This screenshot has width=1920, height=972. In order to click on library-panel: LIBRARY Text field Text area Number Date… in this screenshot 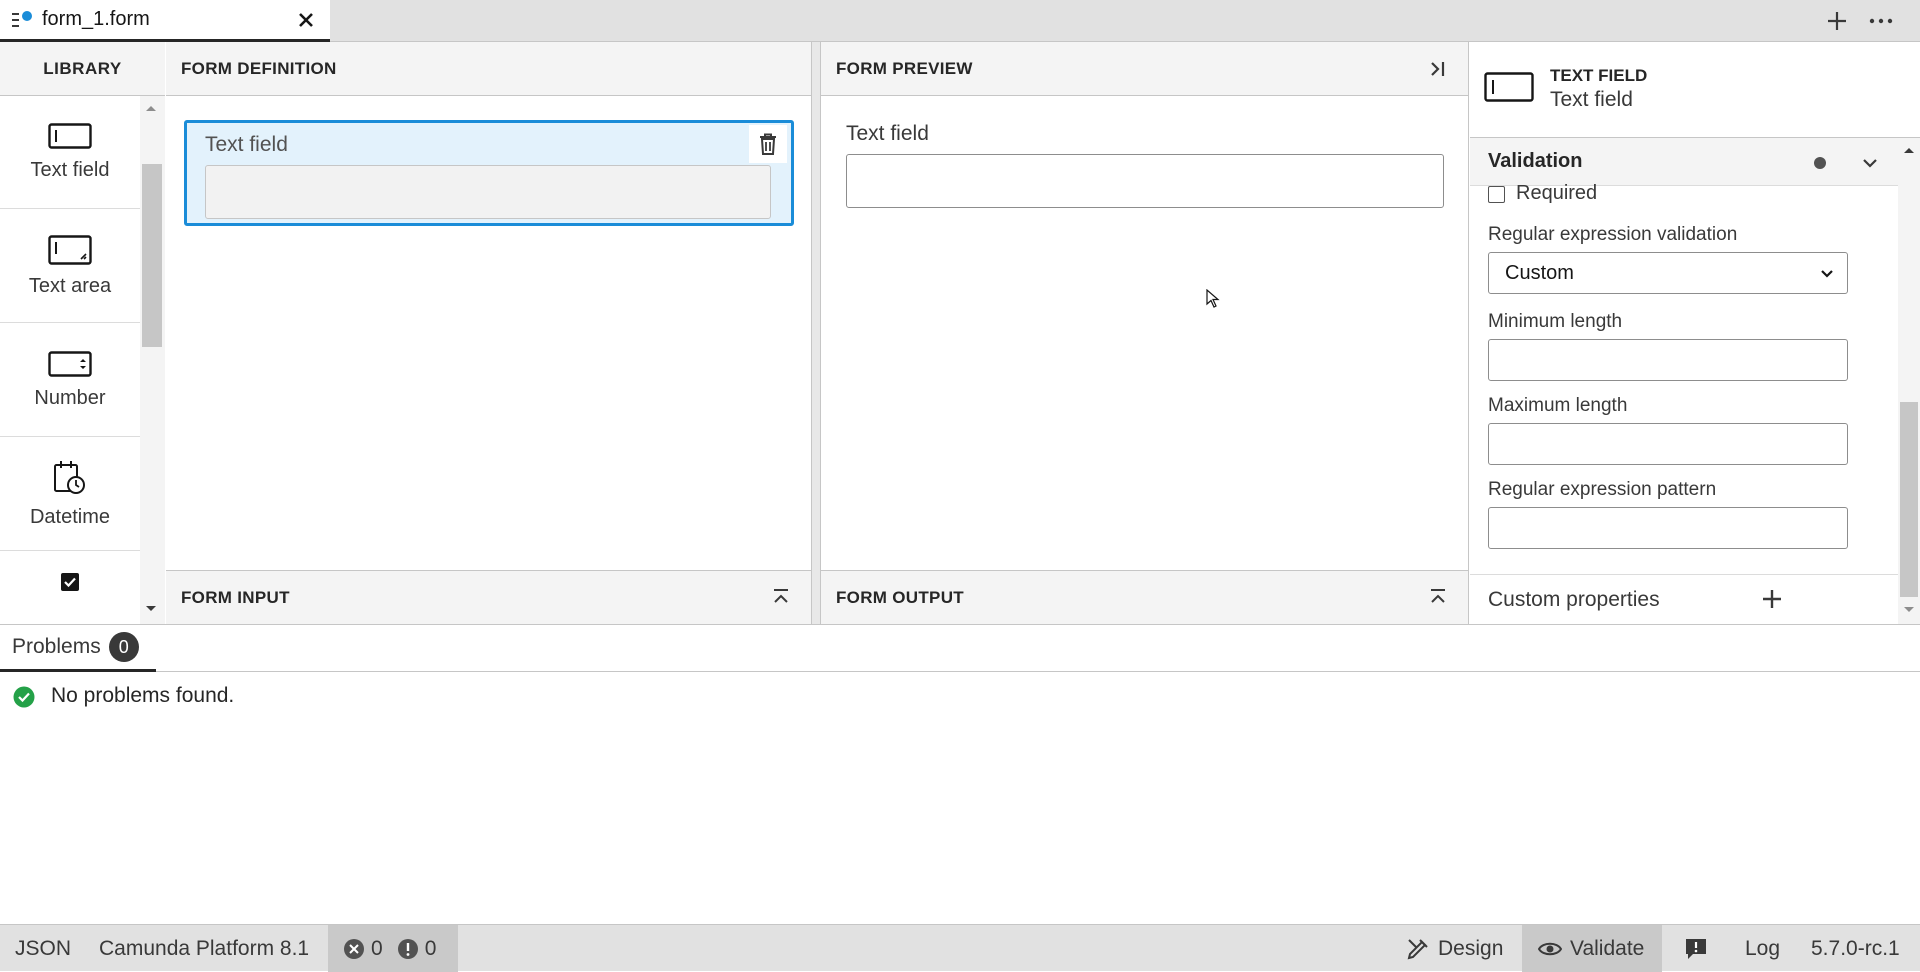, I will do `click(82, 333)`.